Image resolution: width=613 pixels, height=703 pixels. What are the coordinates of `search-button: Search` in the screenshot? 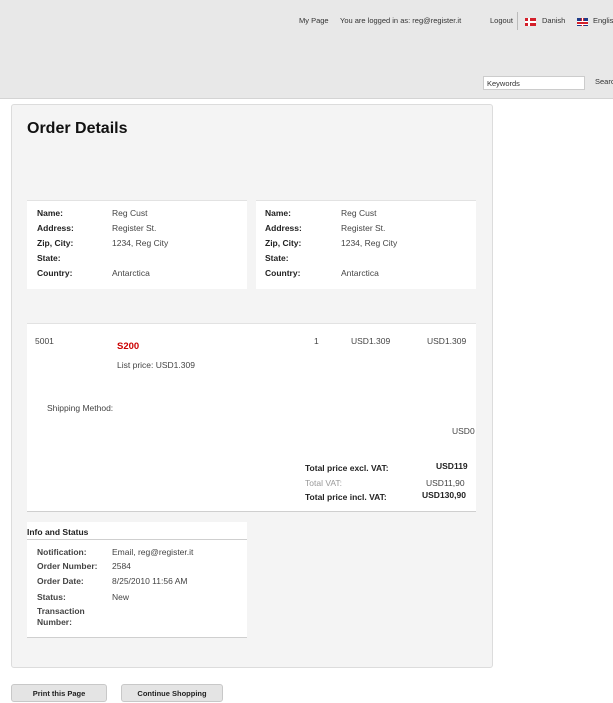 It's located at (604, 81).